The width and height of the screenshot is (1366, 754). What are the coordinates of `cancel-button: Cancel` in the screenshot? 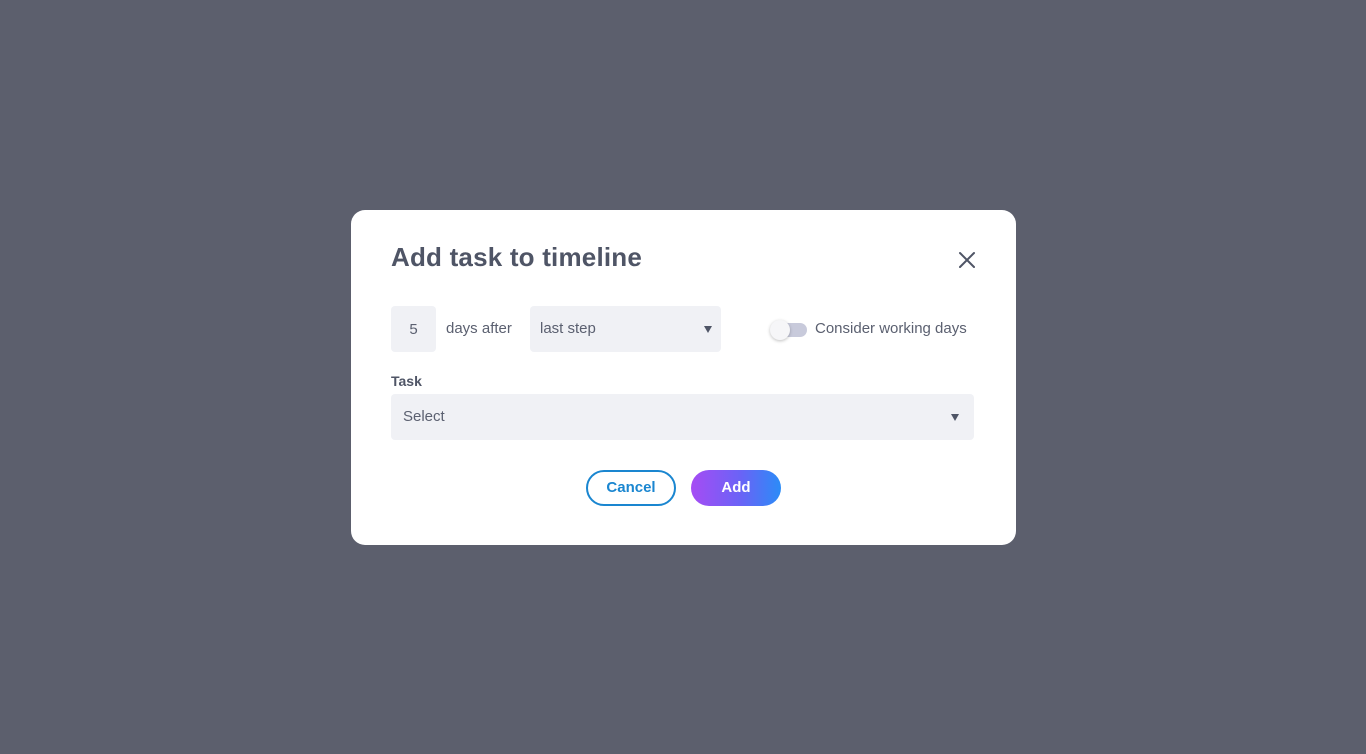 It's located at (631, 488).